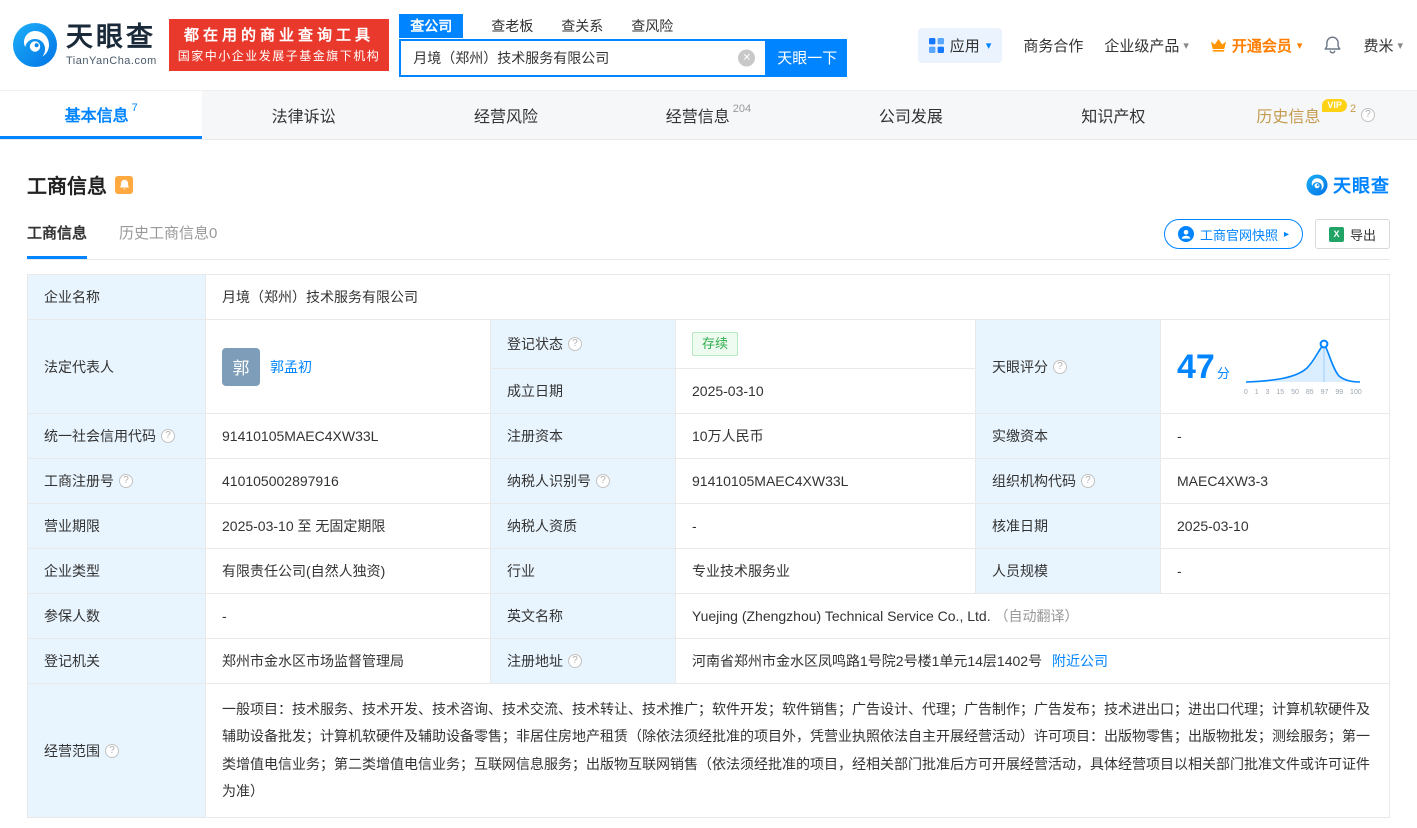 The width and height of the screenshot is (1417, 828). I want to click on tab-operating-risk-label: 经营风险, so click(506, 117).